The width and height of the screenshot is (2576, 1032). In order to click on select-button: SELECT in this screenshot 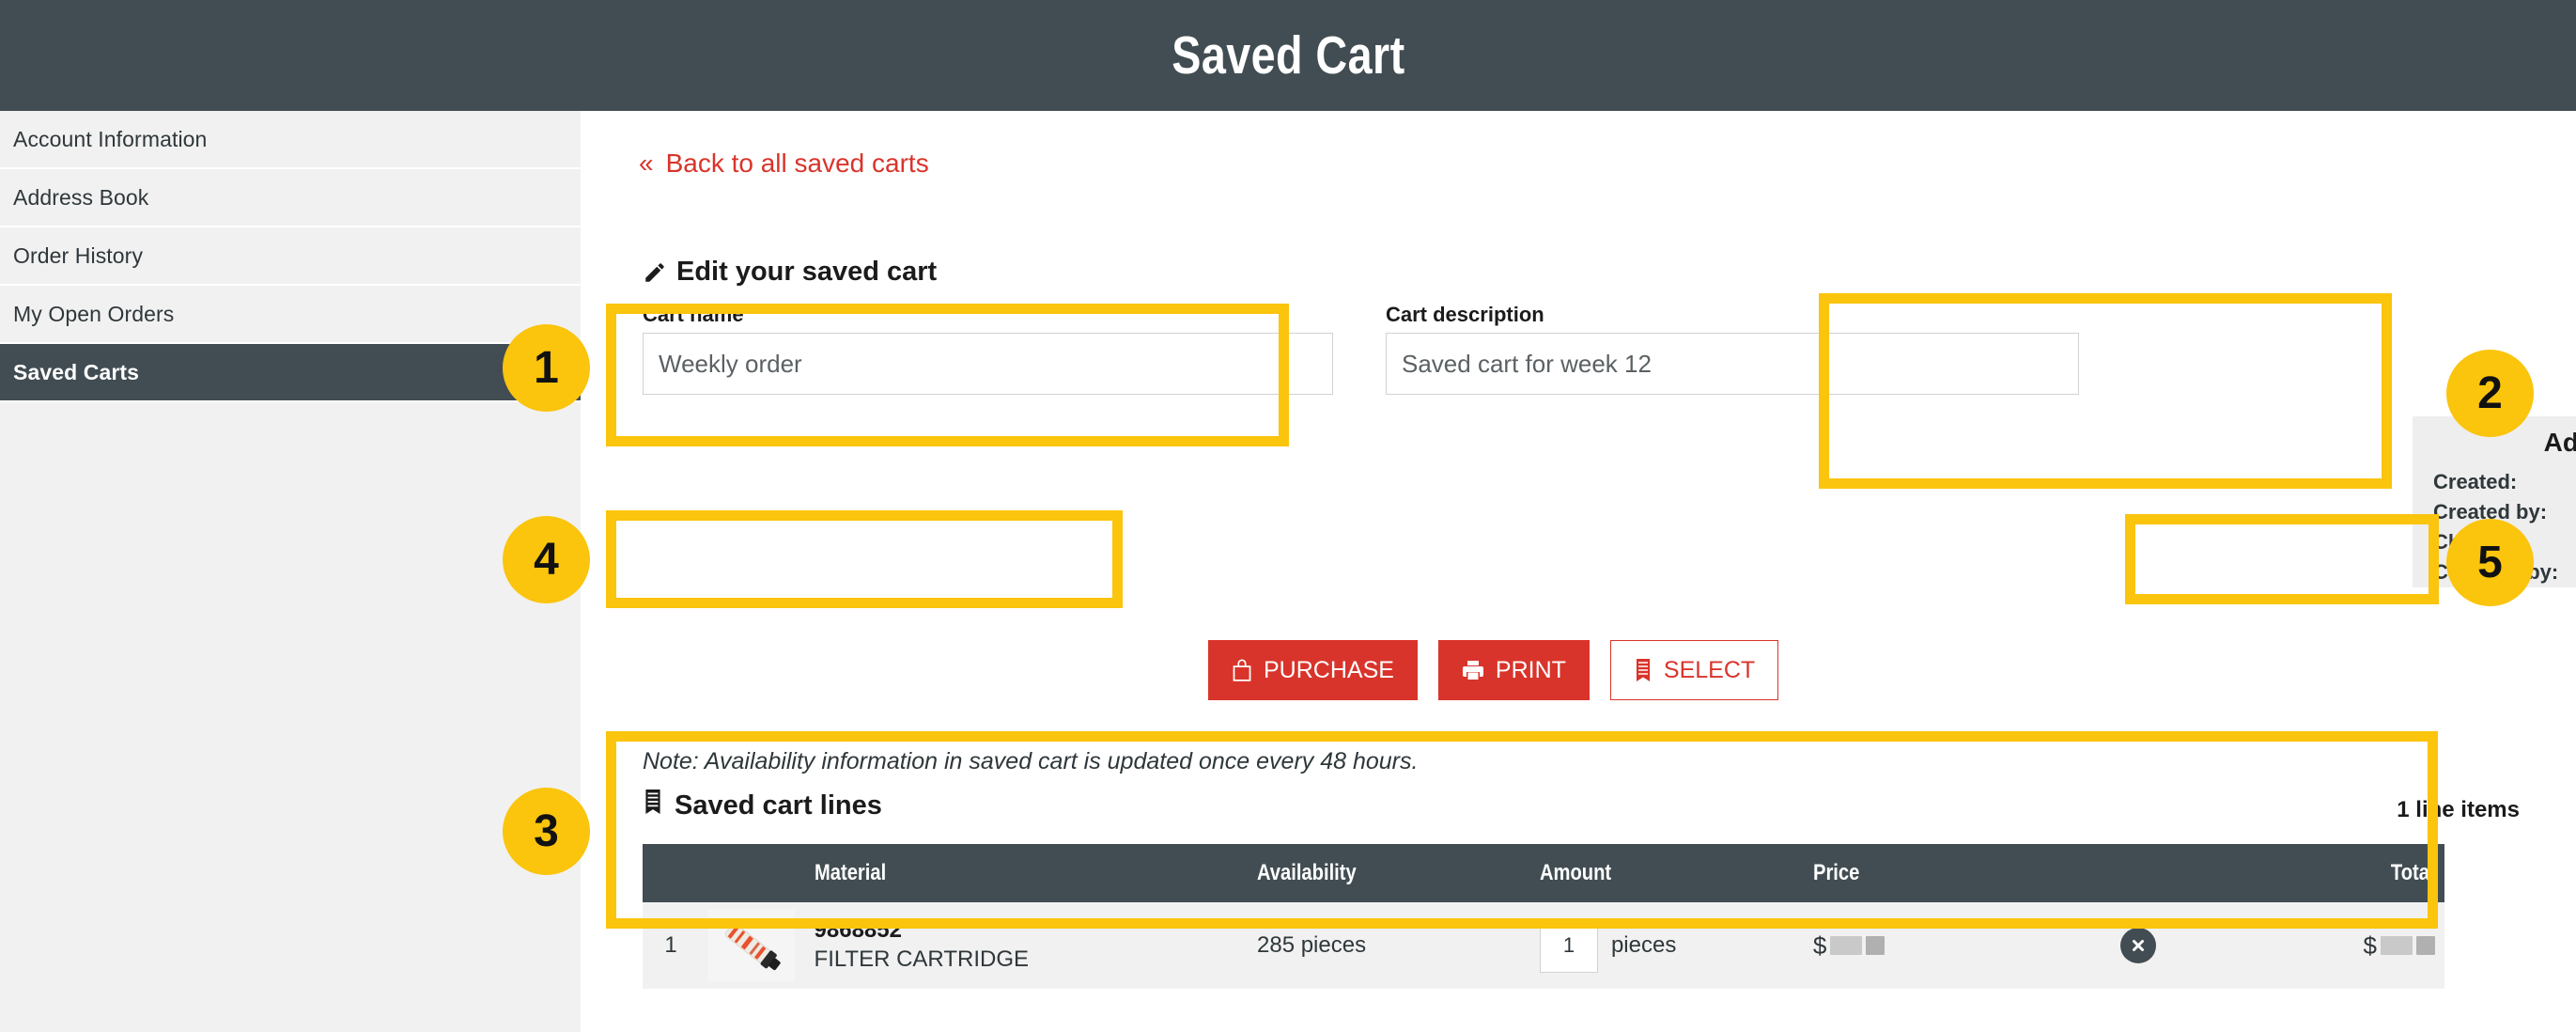, I will do `click(1694, 670)`.